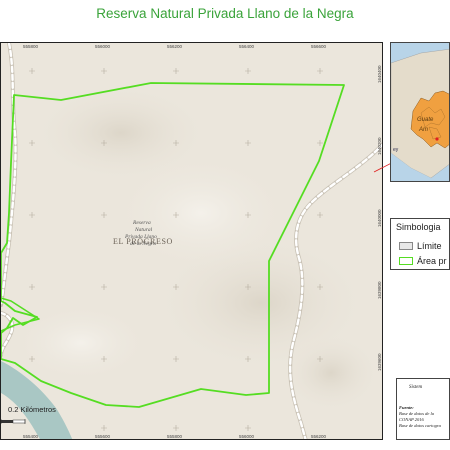 The width and height of the screenshot is (450, 450). What do you see at coordinates (379, 362) in the screenshot?
I see `y-tick-right: 1639600` at bounding box center [379, 362].